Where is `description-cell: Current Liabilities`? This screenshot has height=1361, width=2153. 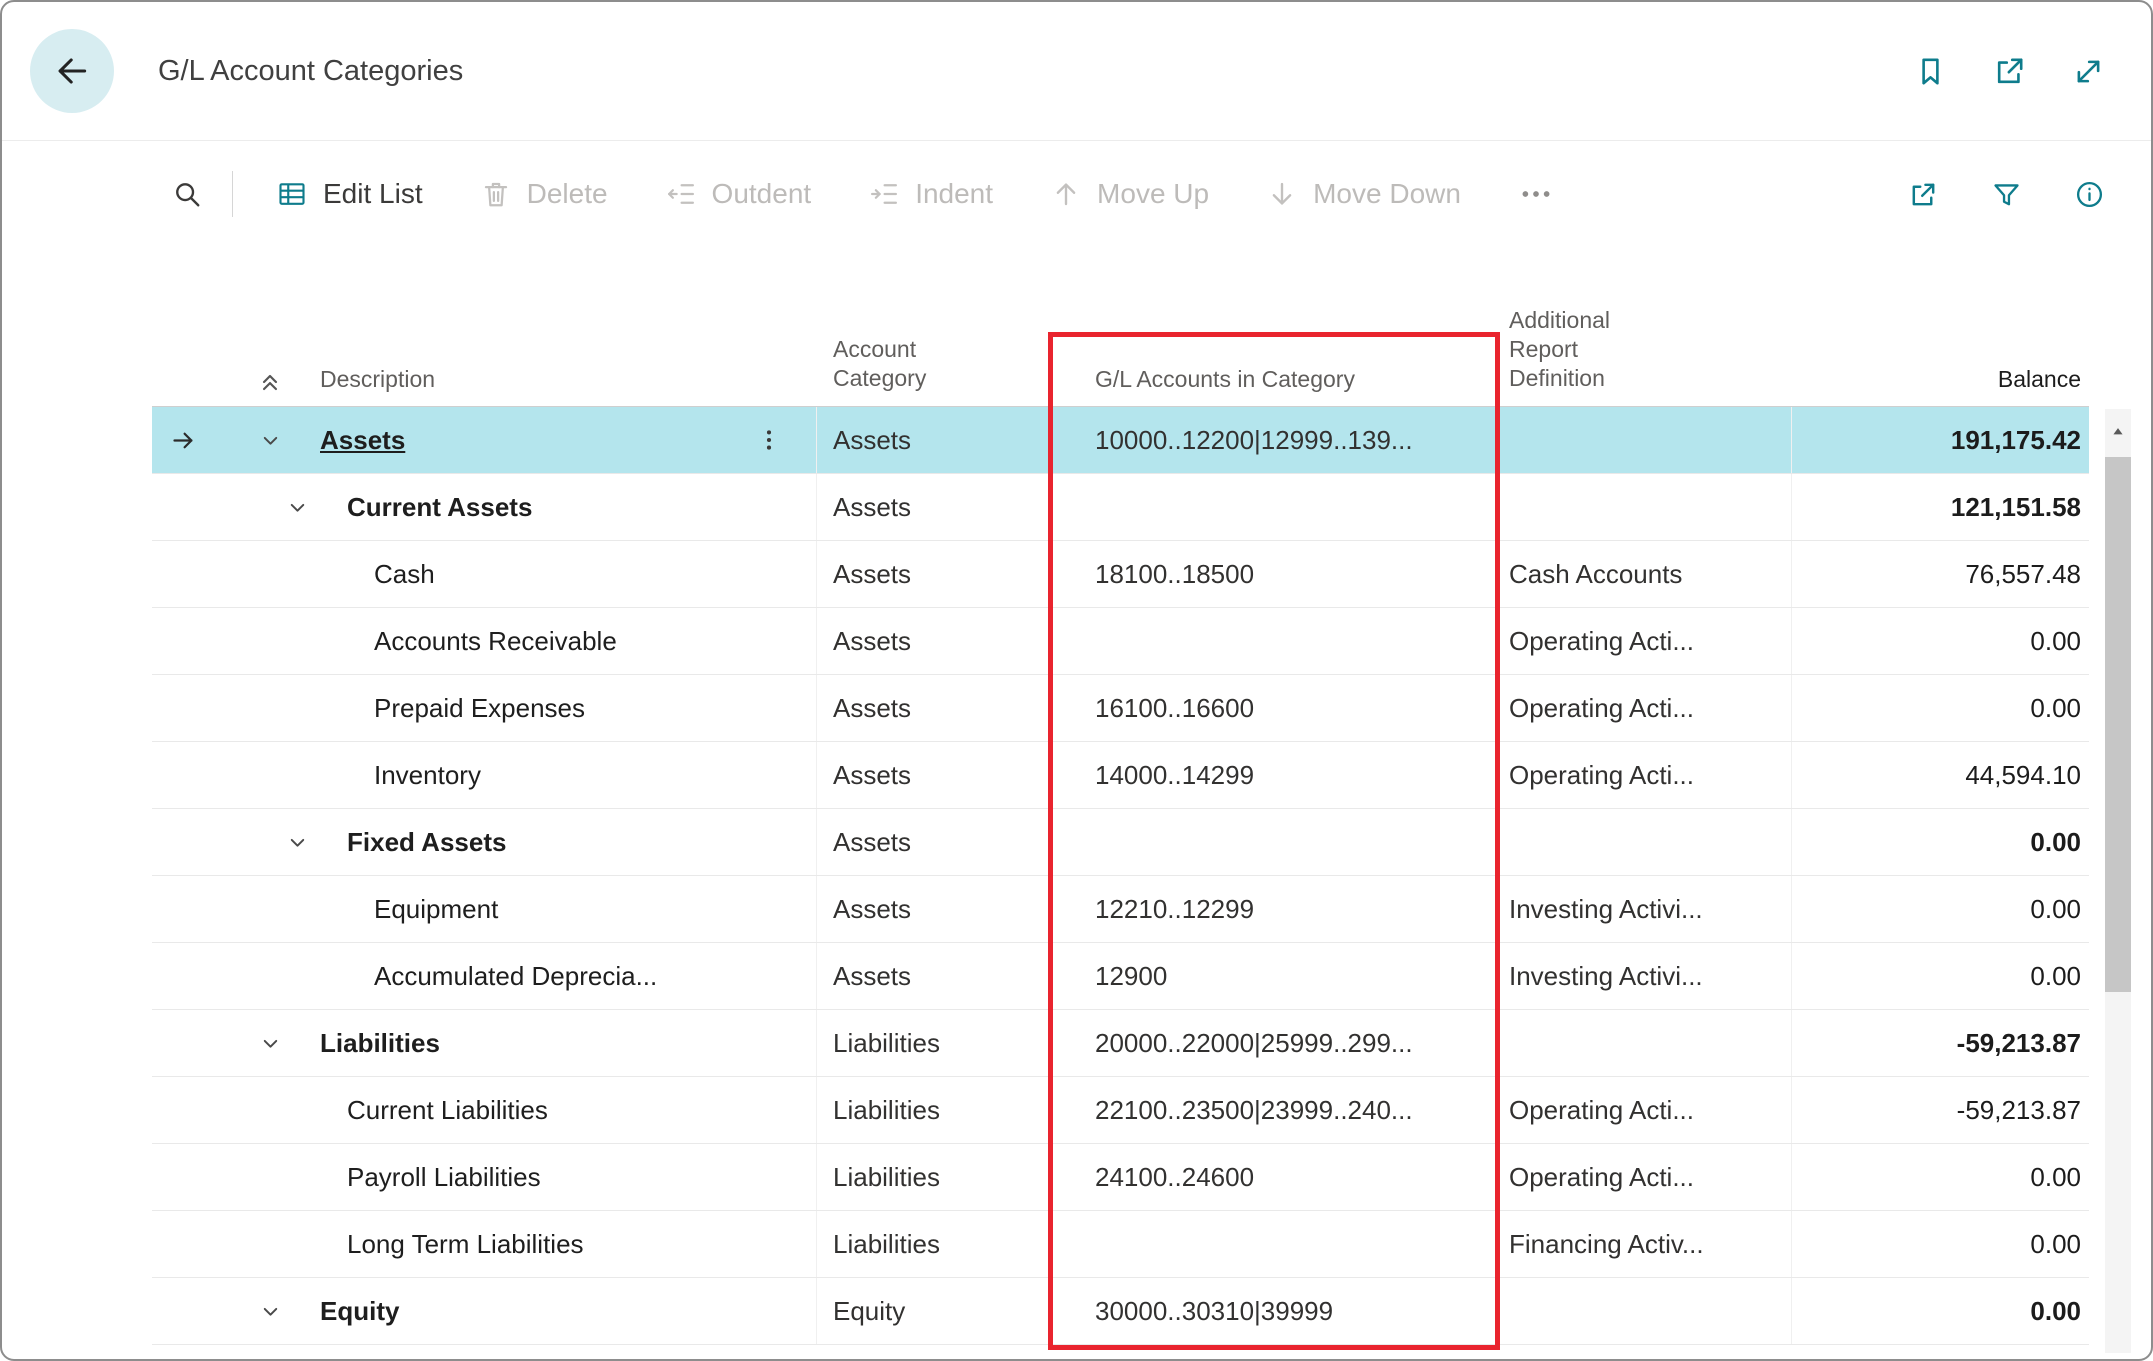
description-cell: Current Liabilities is located at coordinates (447, 1110).